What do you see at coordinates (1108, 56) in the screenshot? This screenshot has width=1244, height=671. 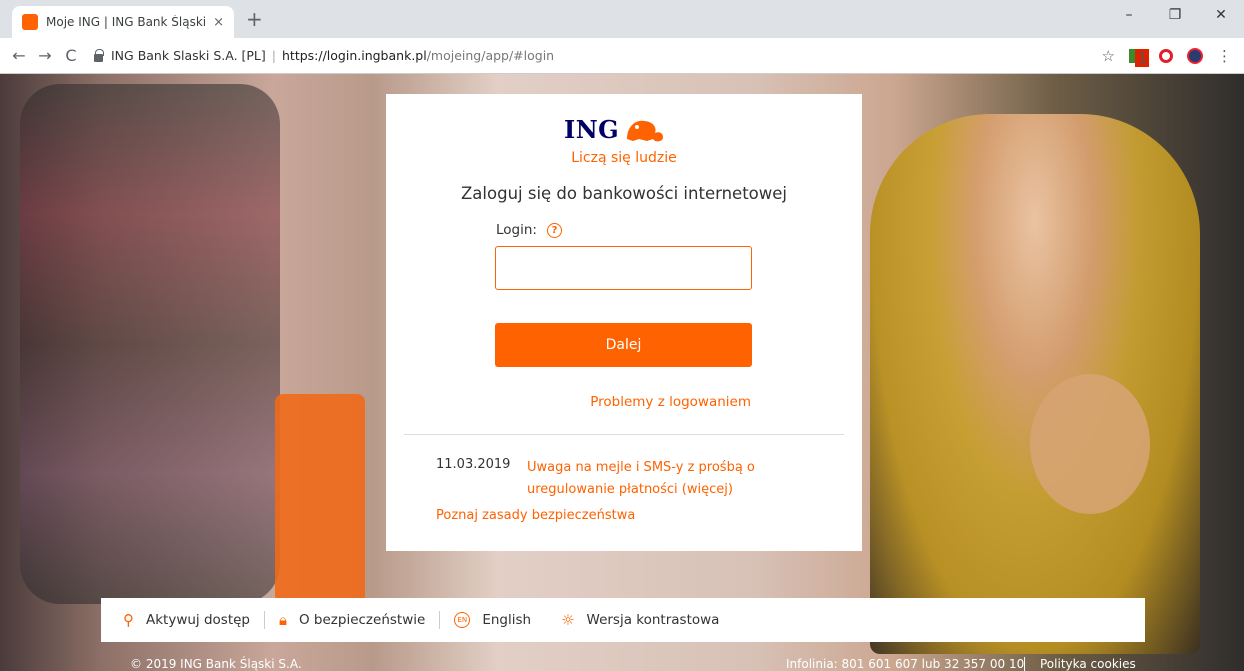 I see `bookmark-star-icon: ☆` at bounding box center [1108, 56].